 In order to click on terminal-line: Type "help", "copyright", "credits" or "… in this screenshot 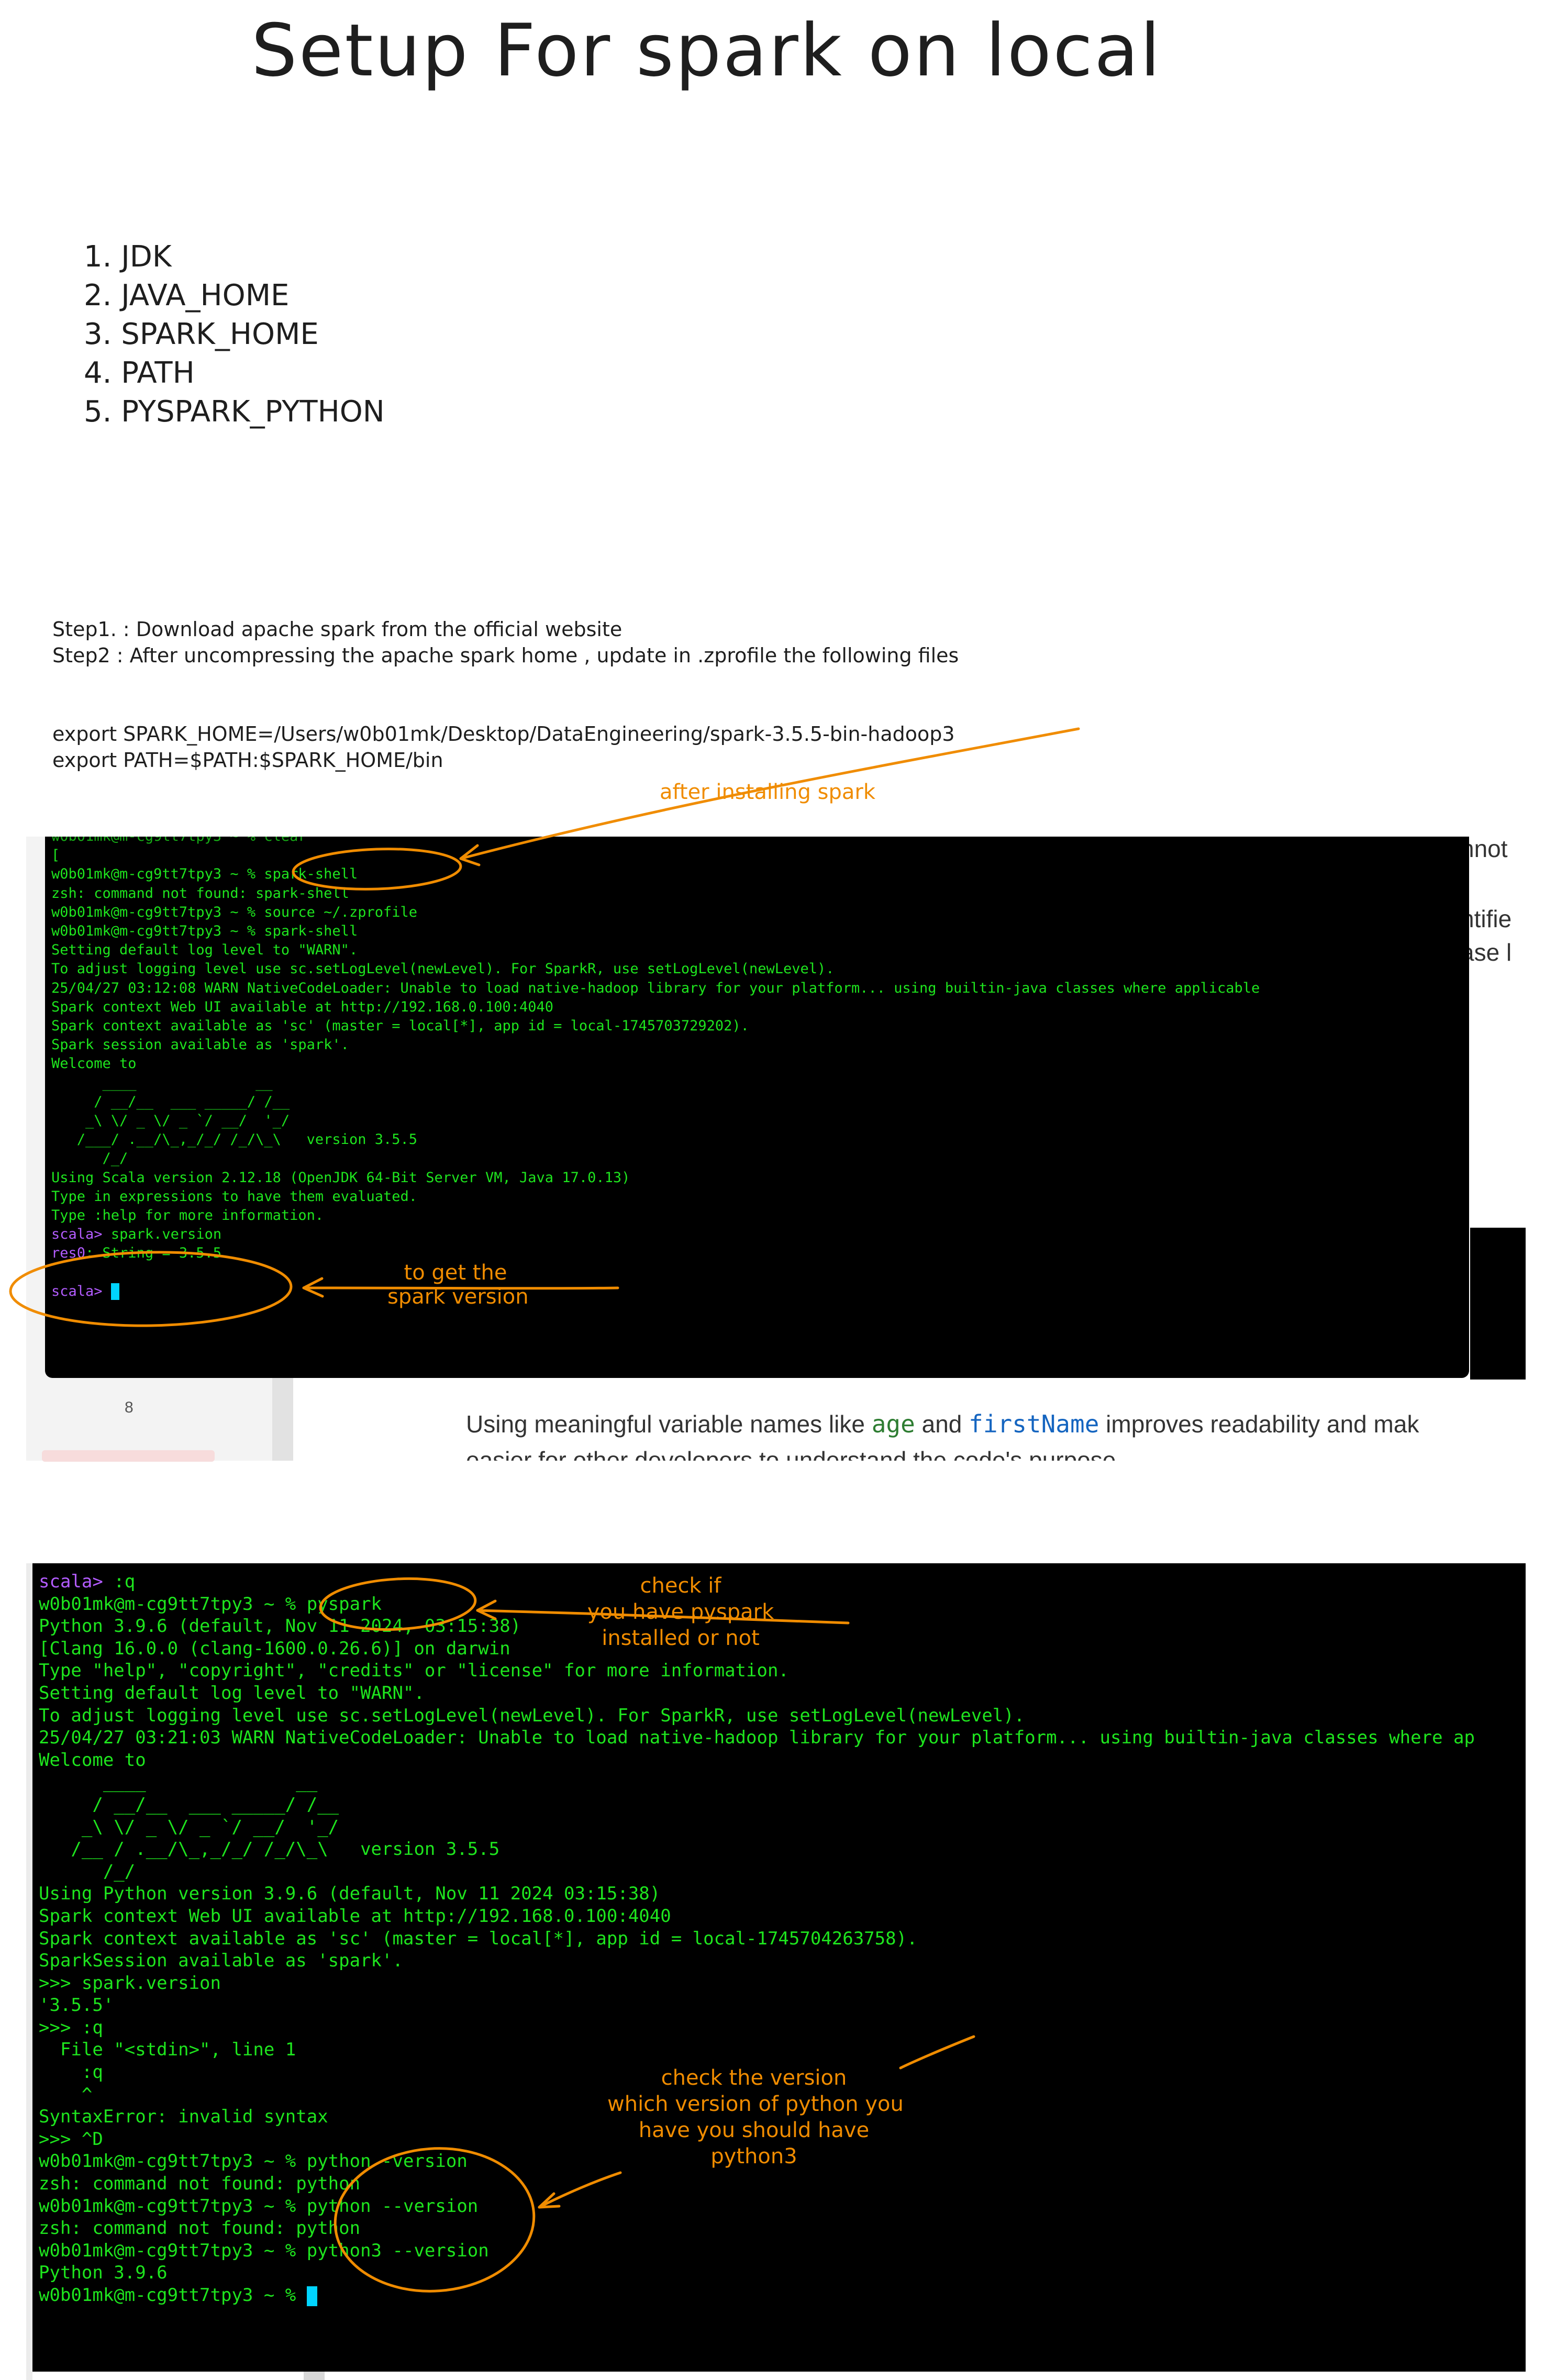, I will do `click(414, 1671)`.